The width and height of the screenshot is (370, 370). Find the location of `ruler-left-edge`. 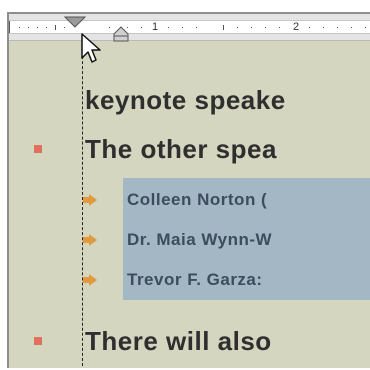

ruler-left-edge is located at coordinates (9, 27).